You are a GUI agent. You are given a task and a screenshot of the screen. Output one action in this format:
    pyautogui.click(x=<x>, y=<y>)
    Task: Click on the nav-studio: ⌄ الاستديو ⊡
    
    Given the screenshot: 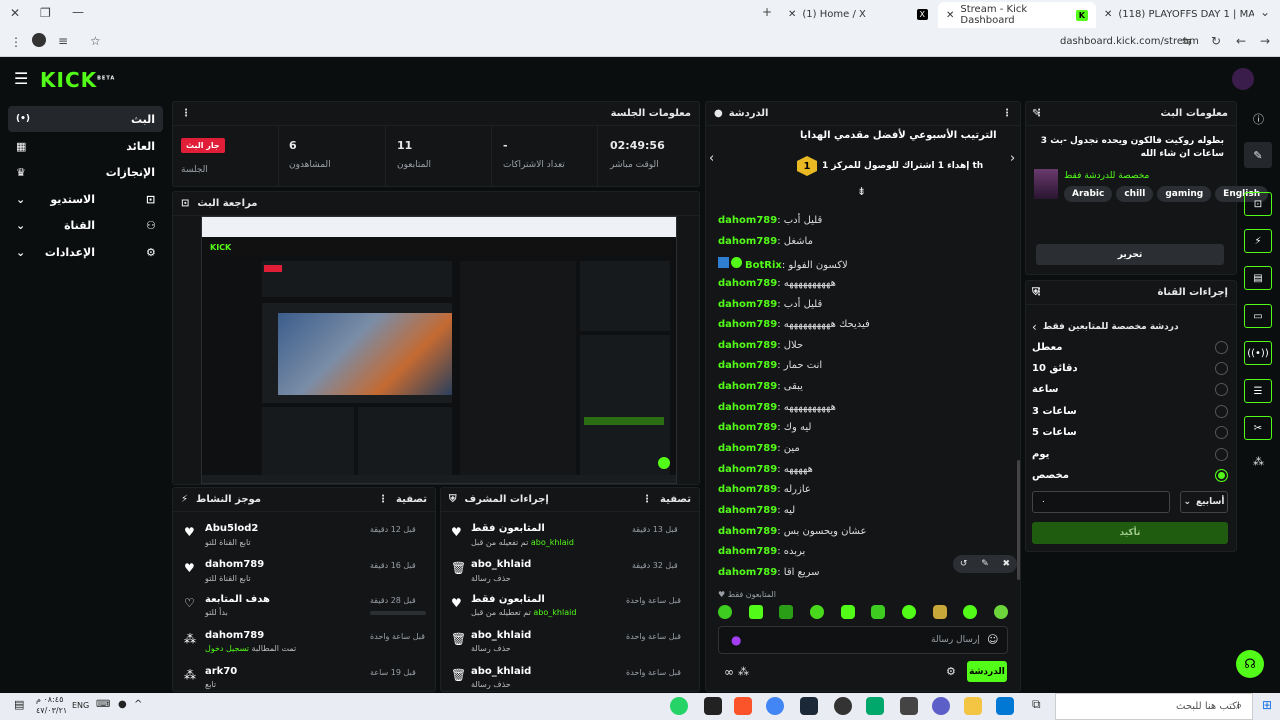 What is the action you would take?
    pyautogui.click(x=85, y=199)
    